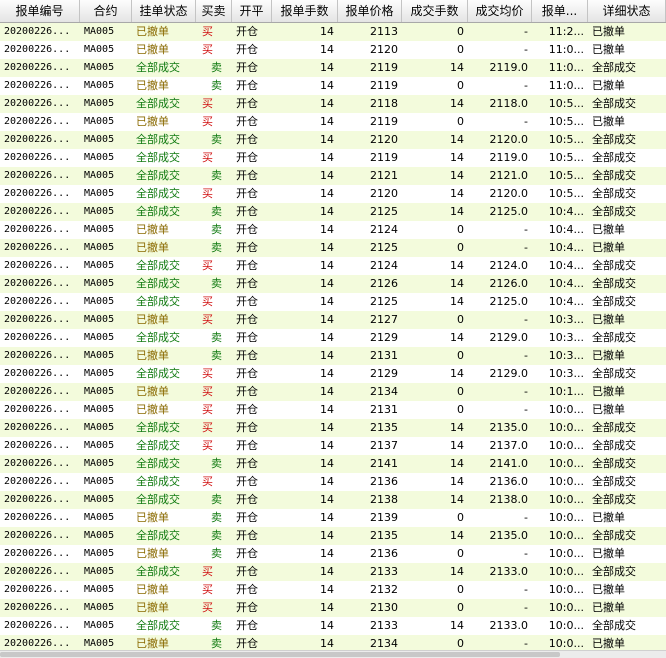 The height and width of the screenshot is (658, 666). Describe the element at coordinates (333, 32) in the screenshot. I see `table-row: 20200226... MA005 已撤单 买 开仓 14 2113 0 - 11:2... 已撤单` at that location.